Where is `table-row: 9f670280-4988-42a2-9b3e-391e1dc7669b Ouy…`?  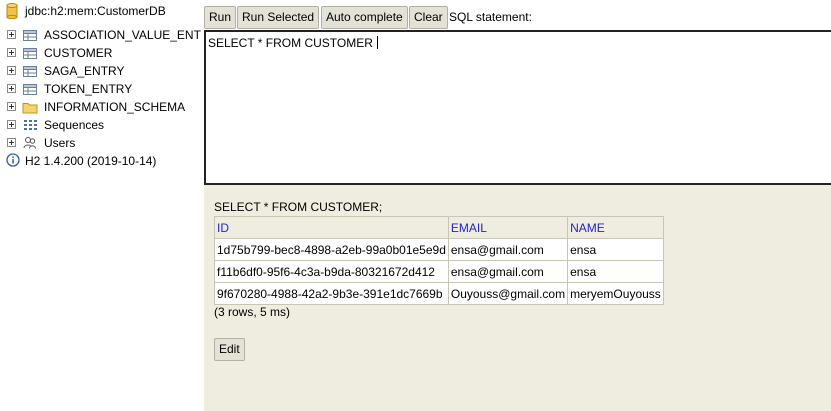 table-row: 9f670280-4988-42a2-9b3e-391e1dc7669b Ouy… is located at coordinates (439, 293).